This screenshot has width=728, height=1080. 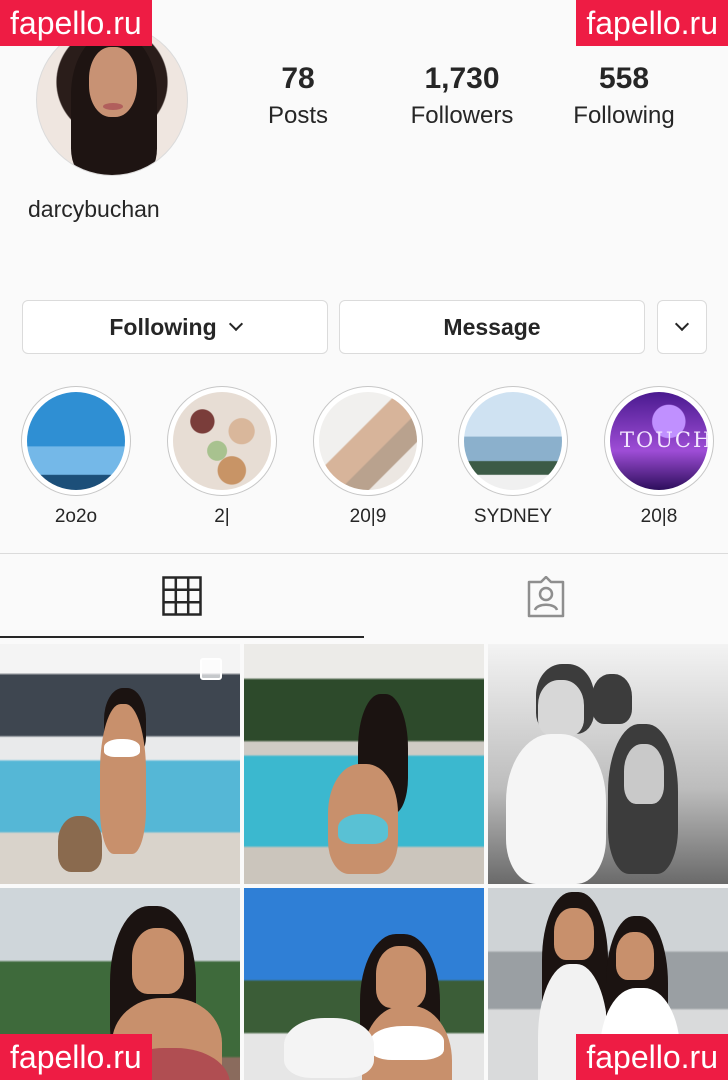 What do you see at coordinates (298, 78) in the screenshot?
I see `posts-count: 78` at bounding box center [298, 78].